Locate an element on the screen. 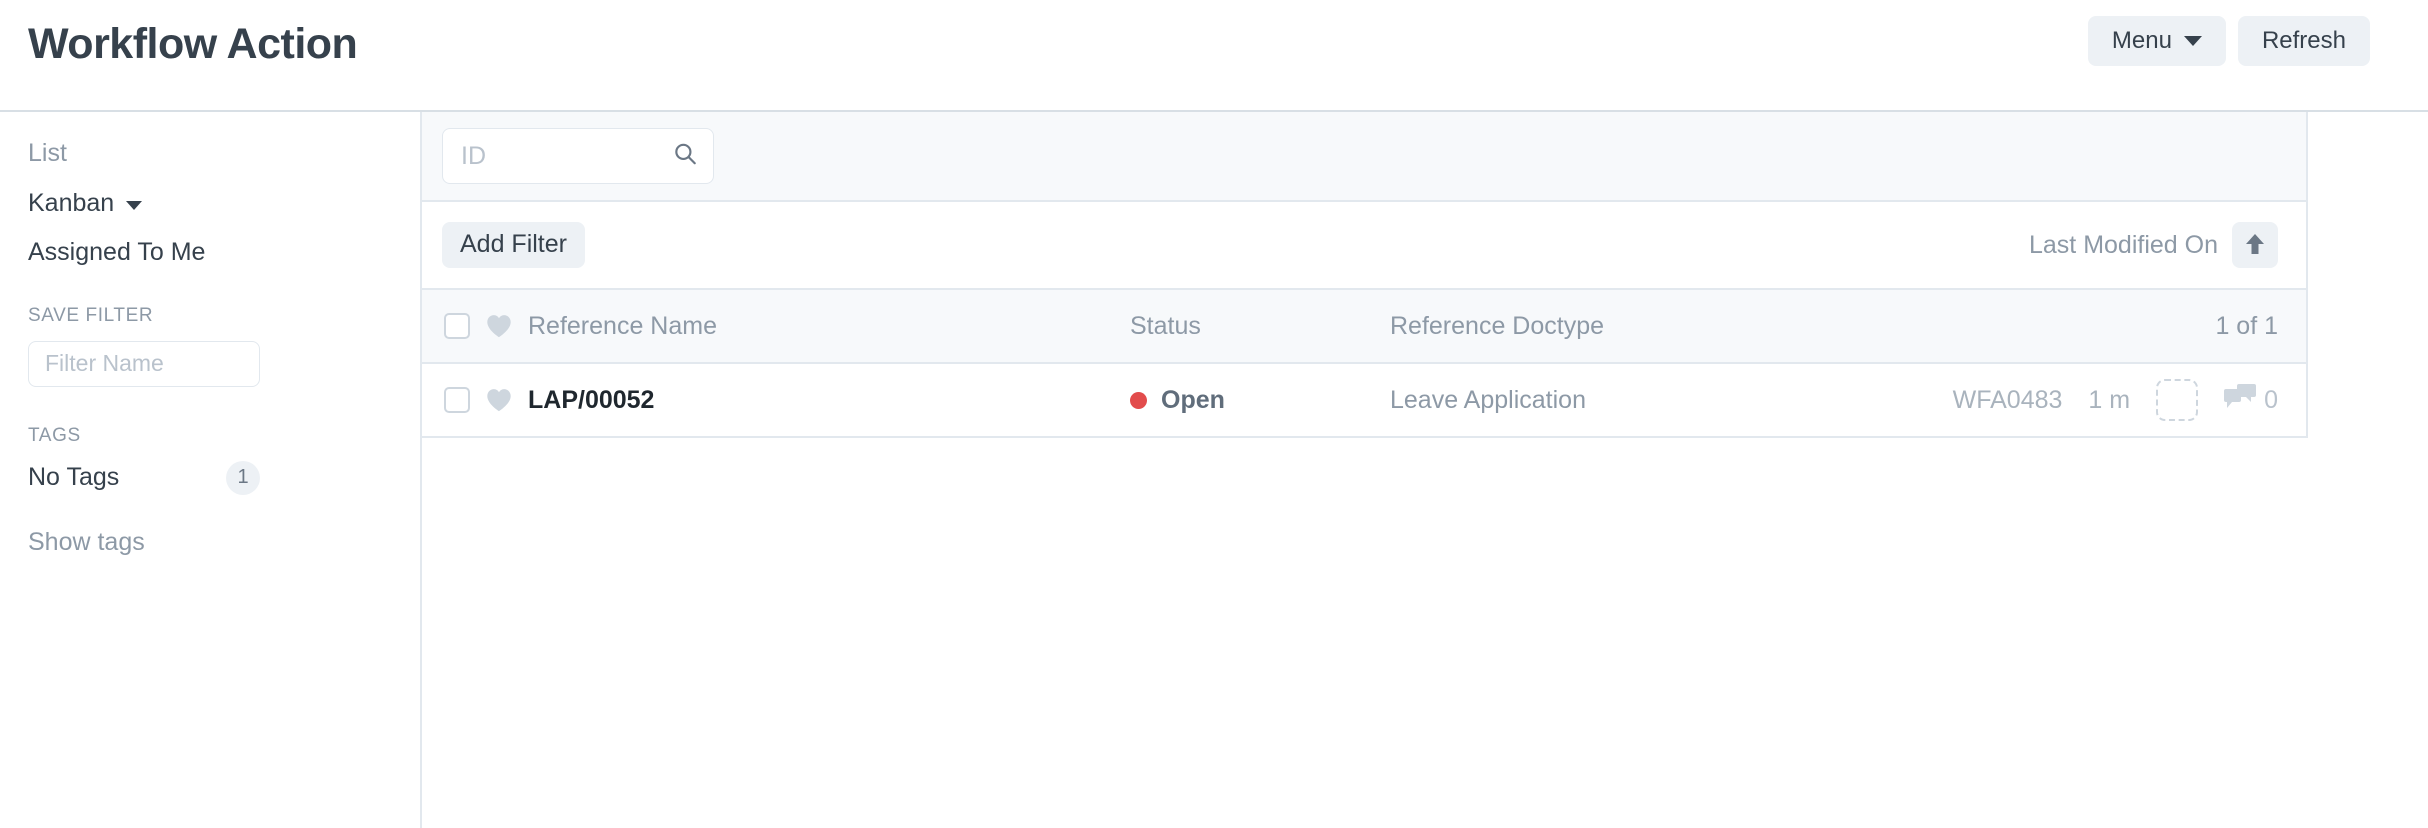  arrow-up-icon is located at coordinates (2255, 245).